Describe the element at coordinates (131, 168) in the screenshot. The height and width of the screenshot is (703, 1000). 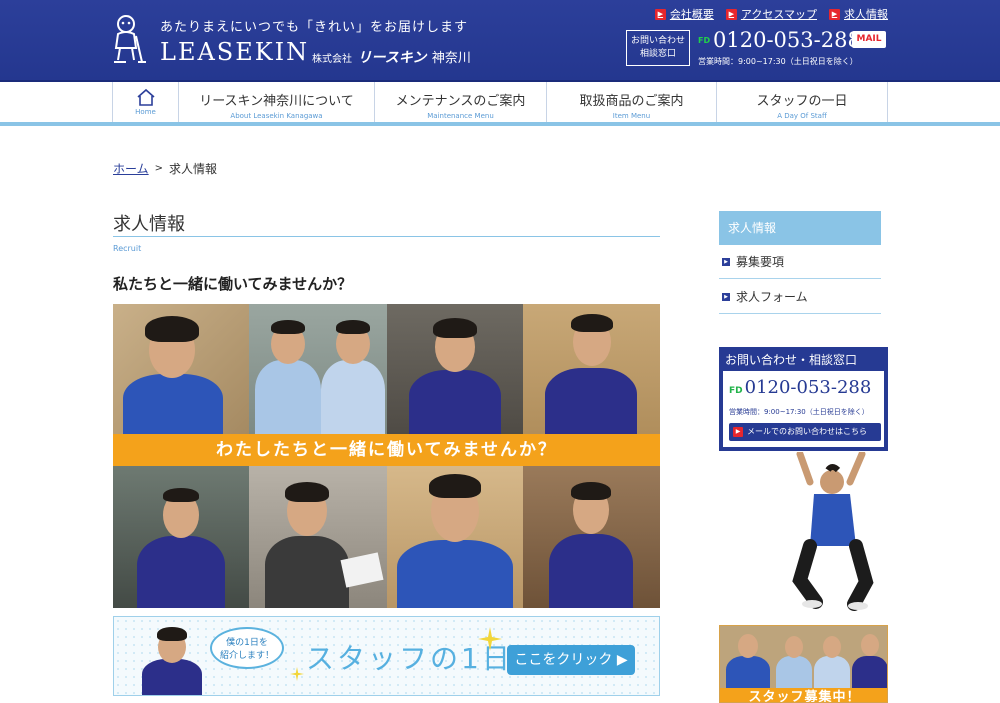
I see `breadcrumb-home-link: ホーム` at that location.